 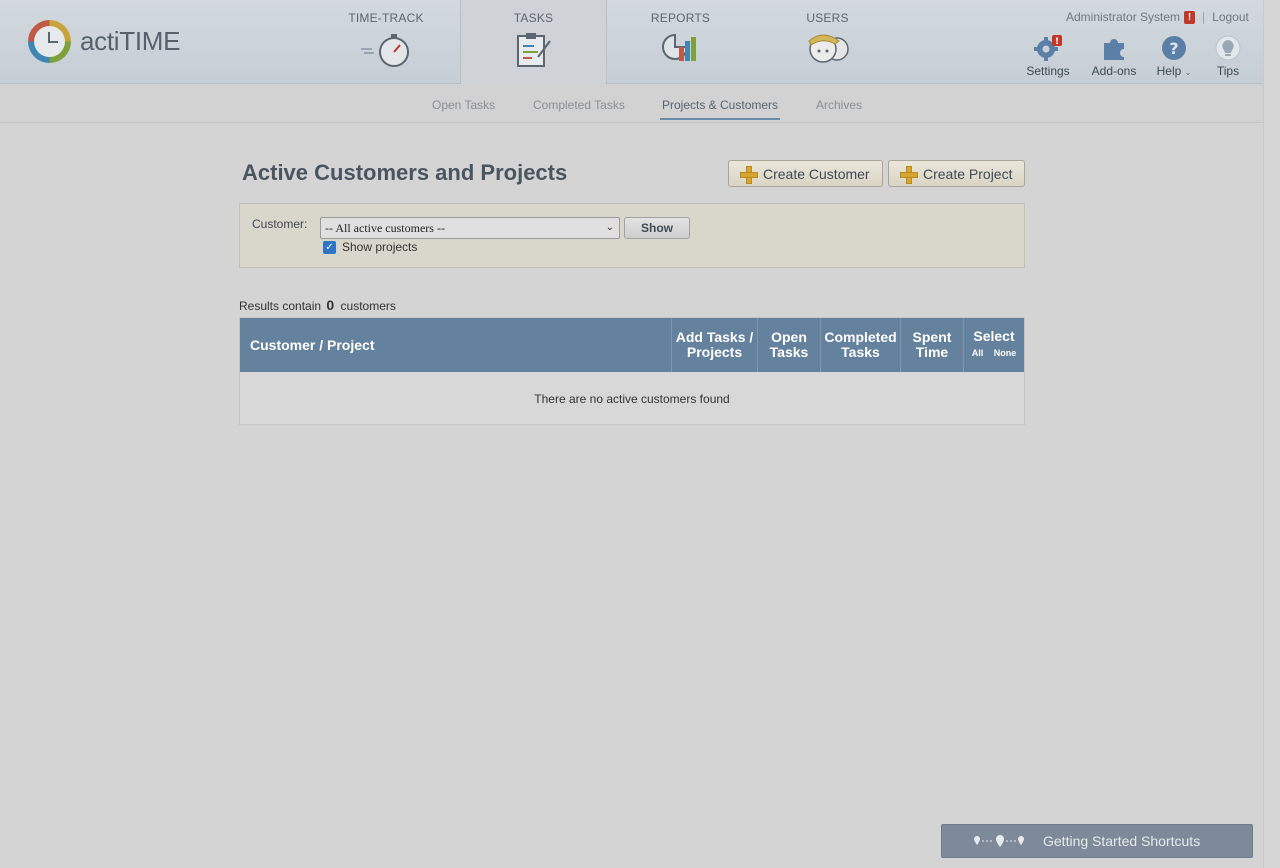 I want to click on column-spent-time: Spent Time, so click(x=931, y=345).